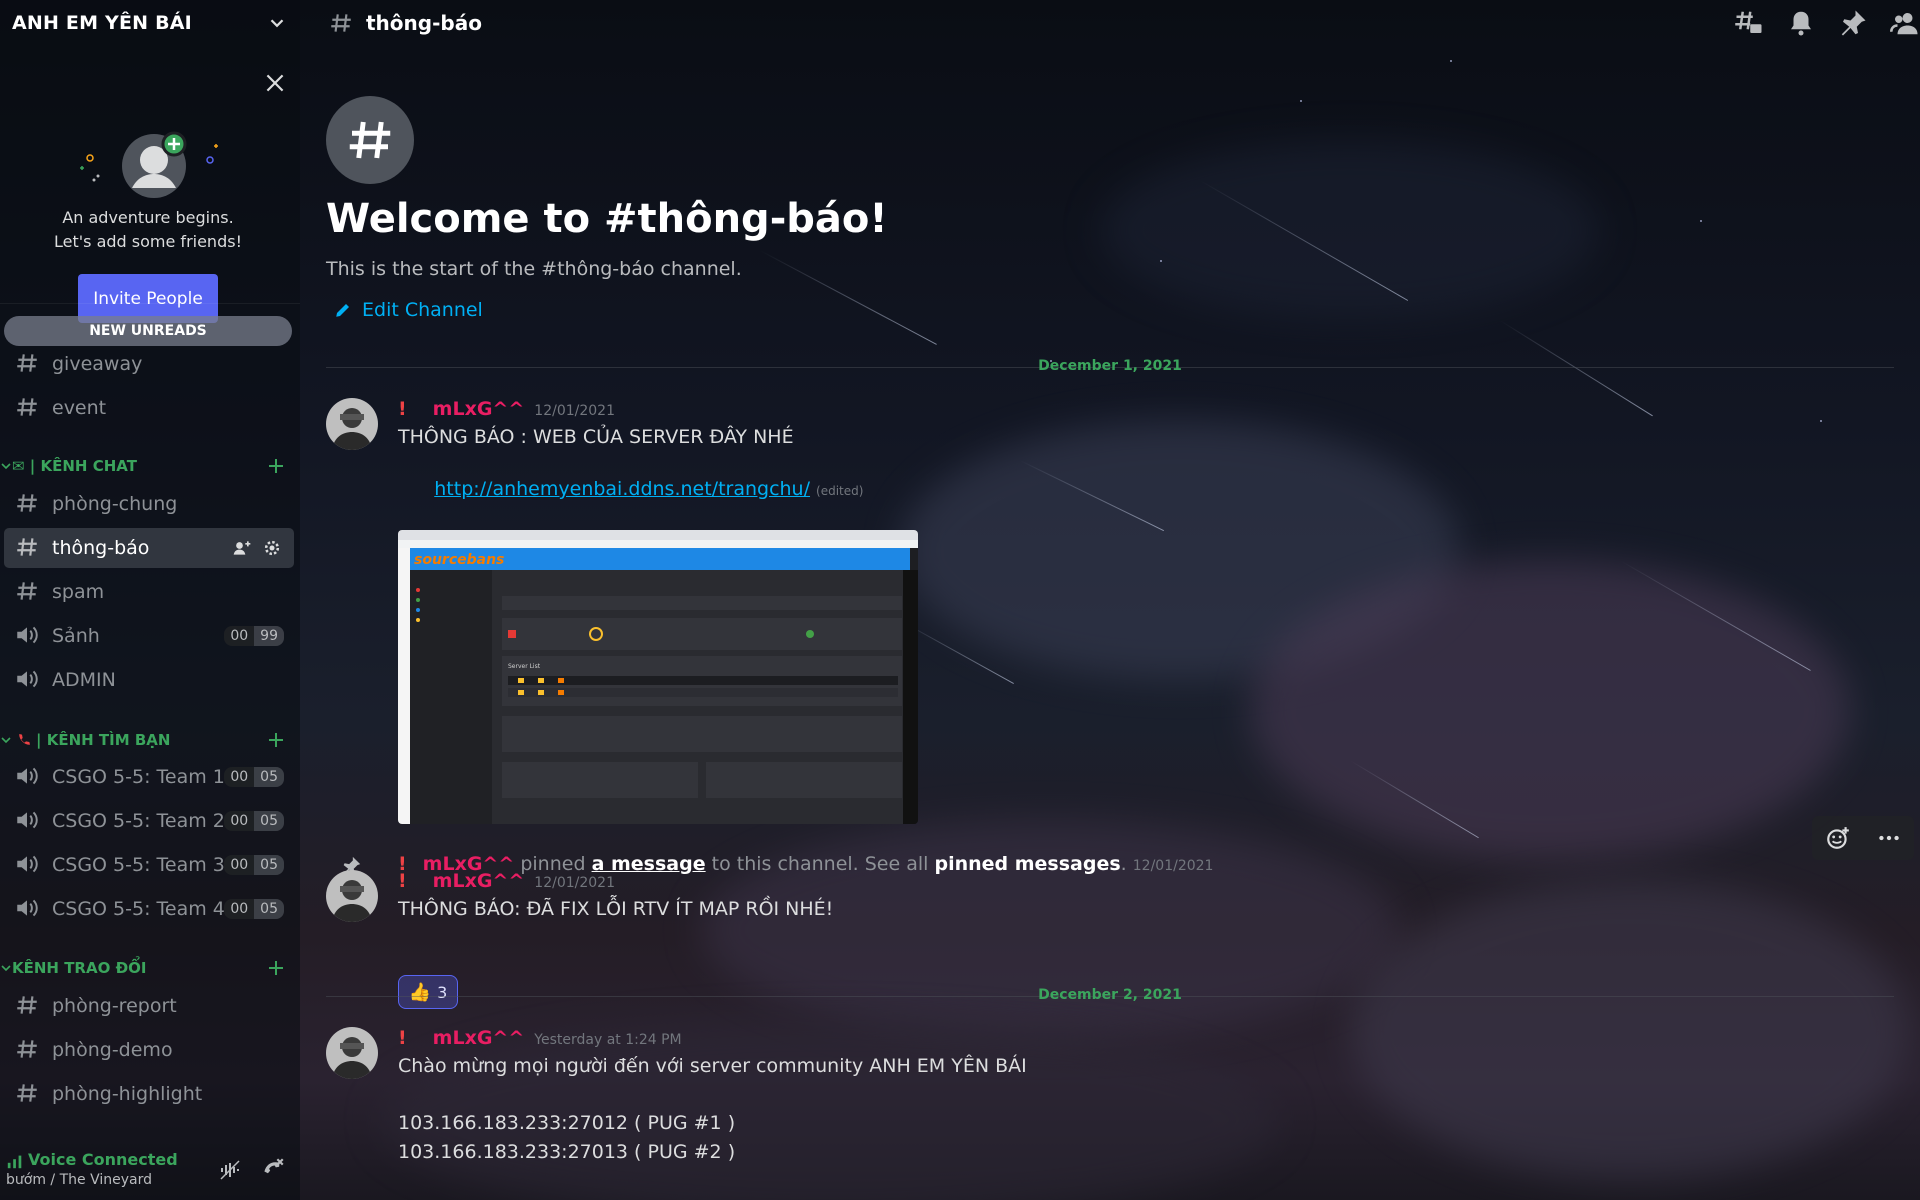 Image resolution: width=1920 pixels, height=1200 pixels. Describe the element at coordinates (840, 491) in the screenshot. I see `edited-label: (edited)` at that location.